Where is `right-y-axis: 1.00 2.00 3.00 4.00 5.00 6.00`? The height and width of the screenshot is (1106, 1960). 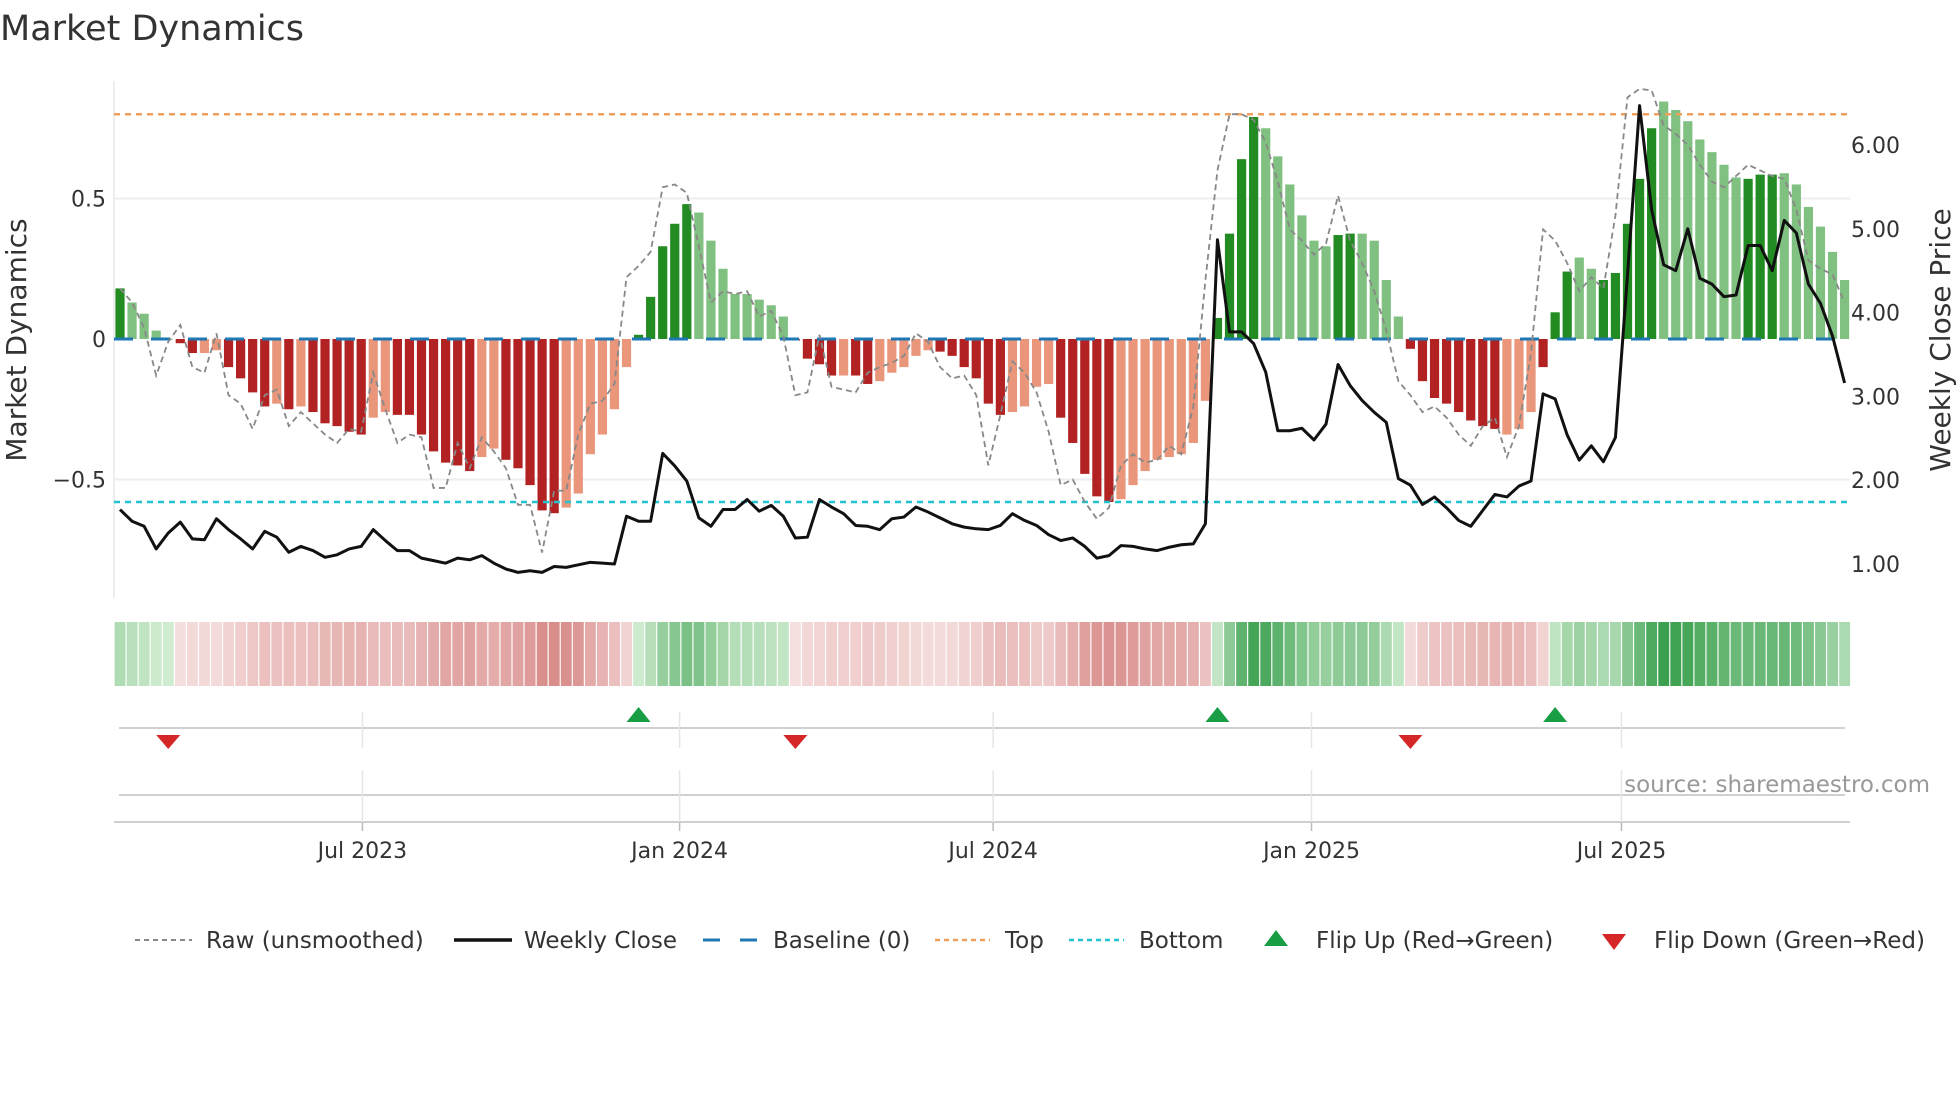 right-y-axis: 1.00 2.00 3.00 4.00 5.00 6.00 is located at coordinates (1875, 356).